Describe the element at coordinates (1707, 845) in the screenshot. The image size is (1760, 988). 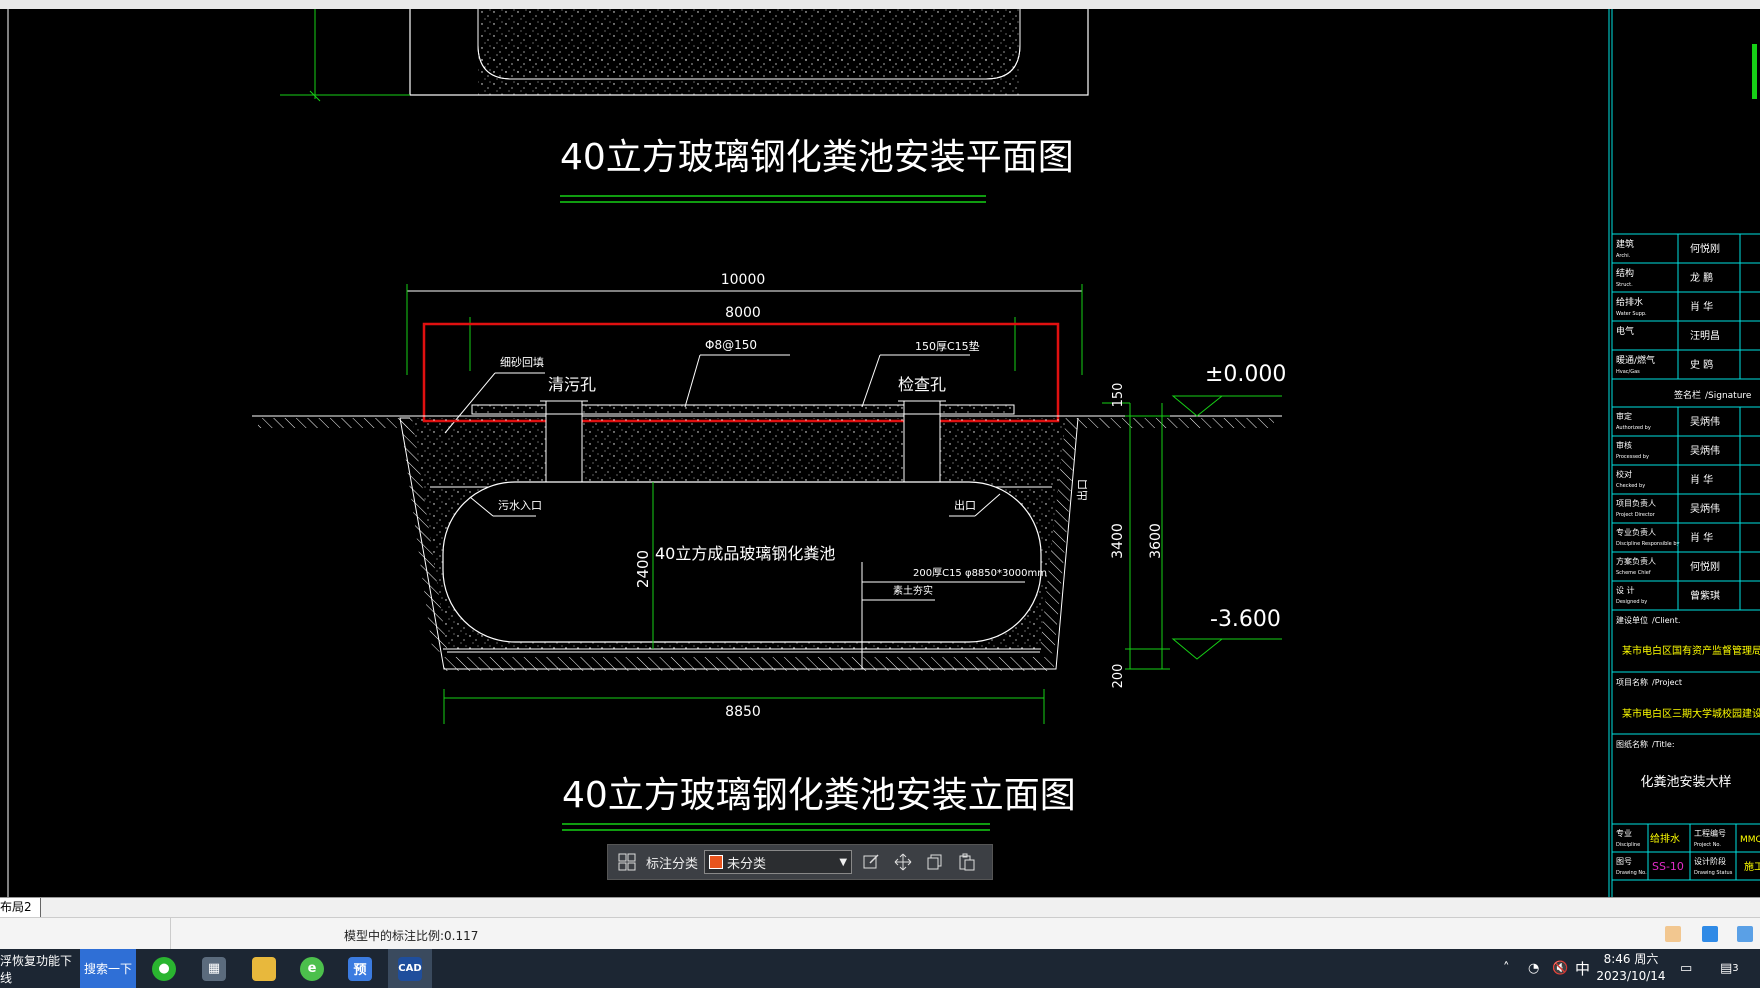
I see `tb-projno-en: Project No.` at that location.